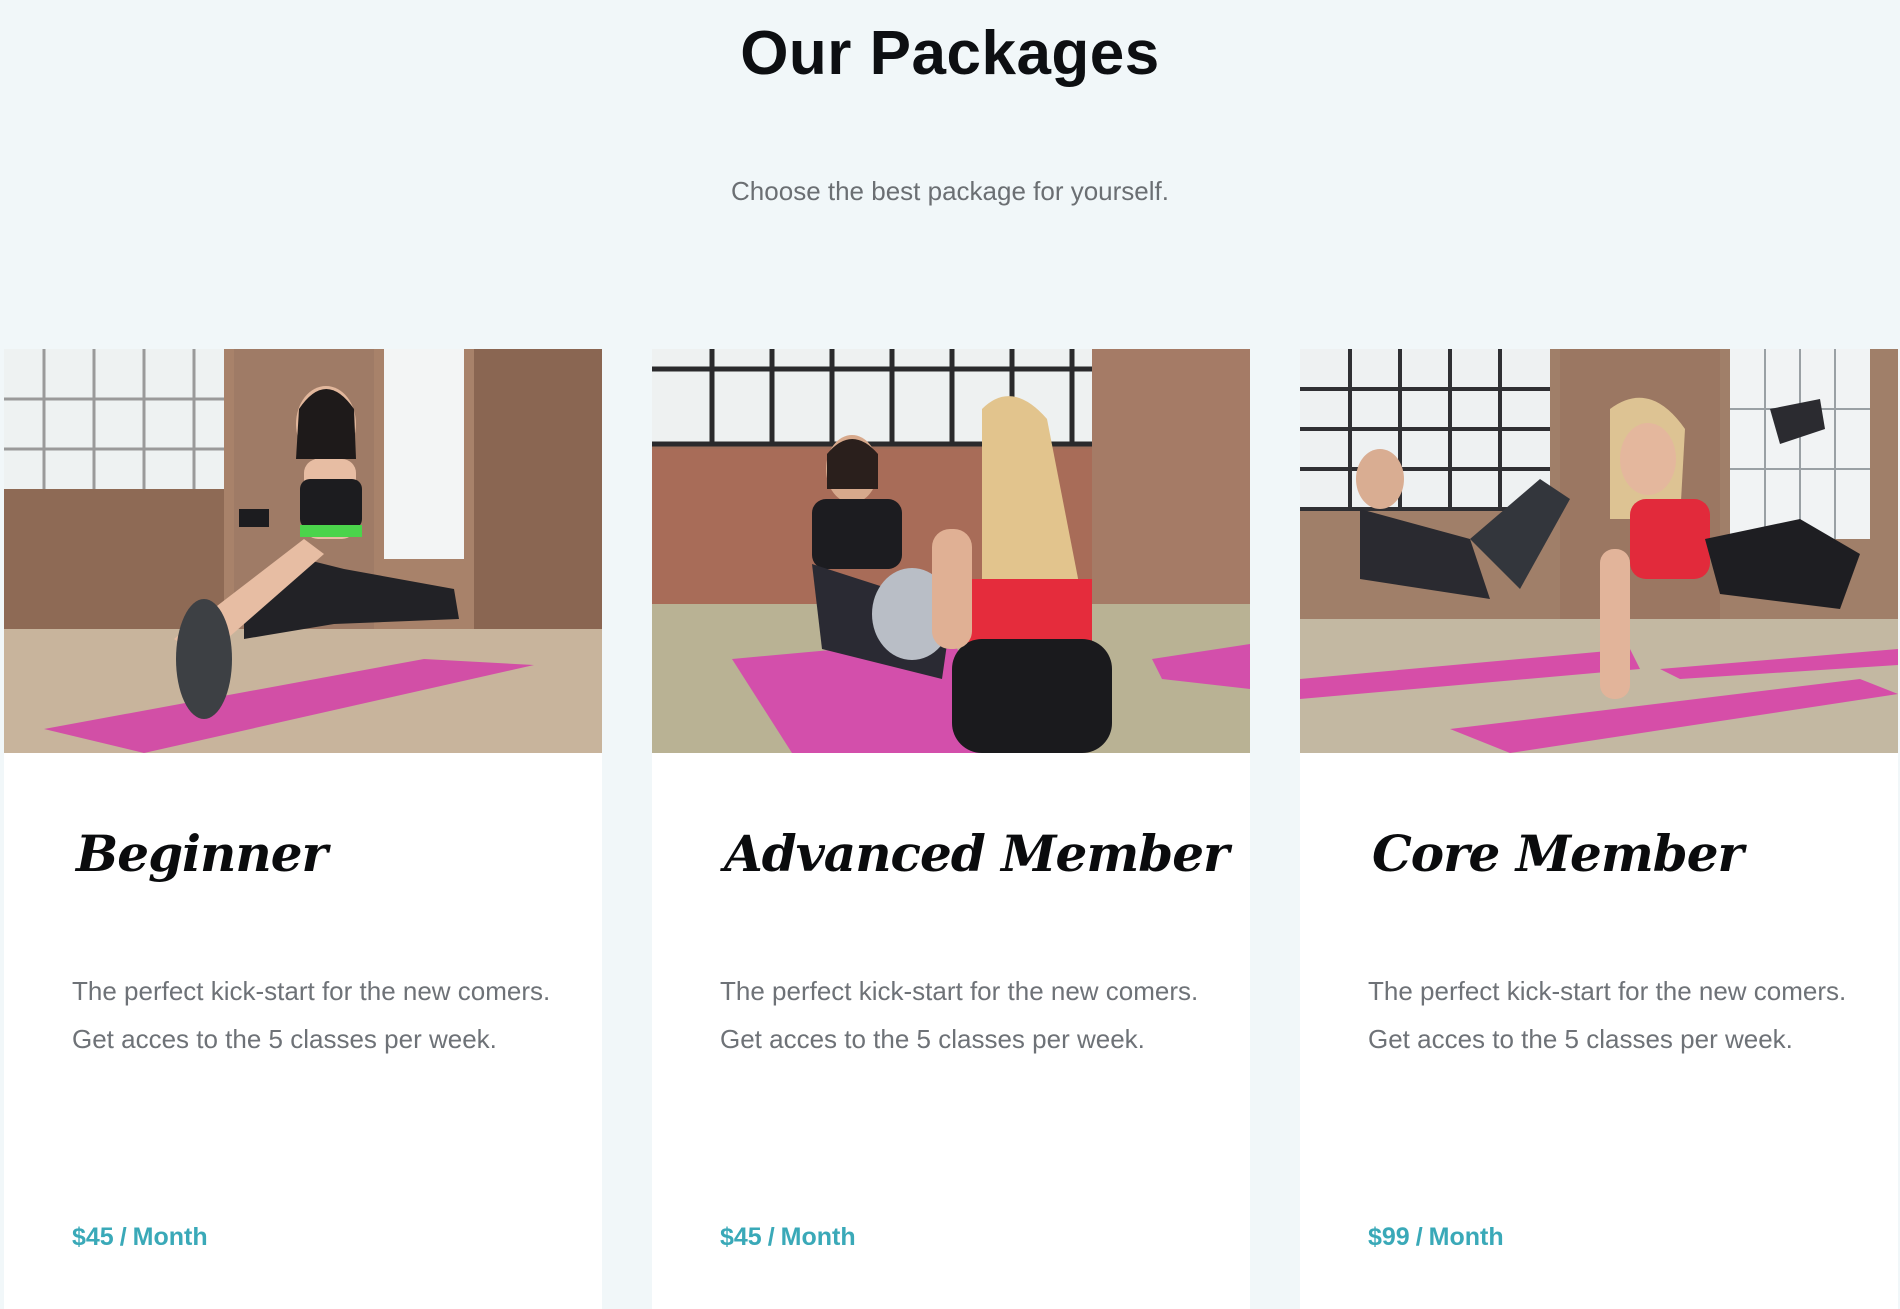  Describe the element at coordinates (1389, 1237) in the screenshot. I see `price-amount: $99` at that location.